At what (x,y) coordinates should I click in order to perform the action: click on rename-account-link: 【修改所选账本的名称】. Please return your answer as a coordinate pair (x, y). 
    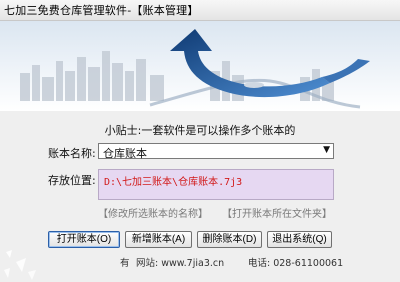
    Looking at the image, I should click on (153, 212).